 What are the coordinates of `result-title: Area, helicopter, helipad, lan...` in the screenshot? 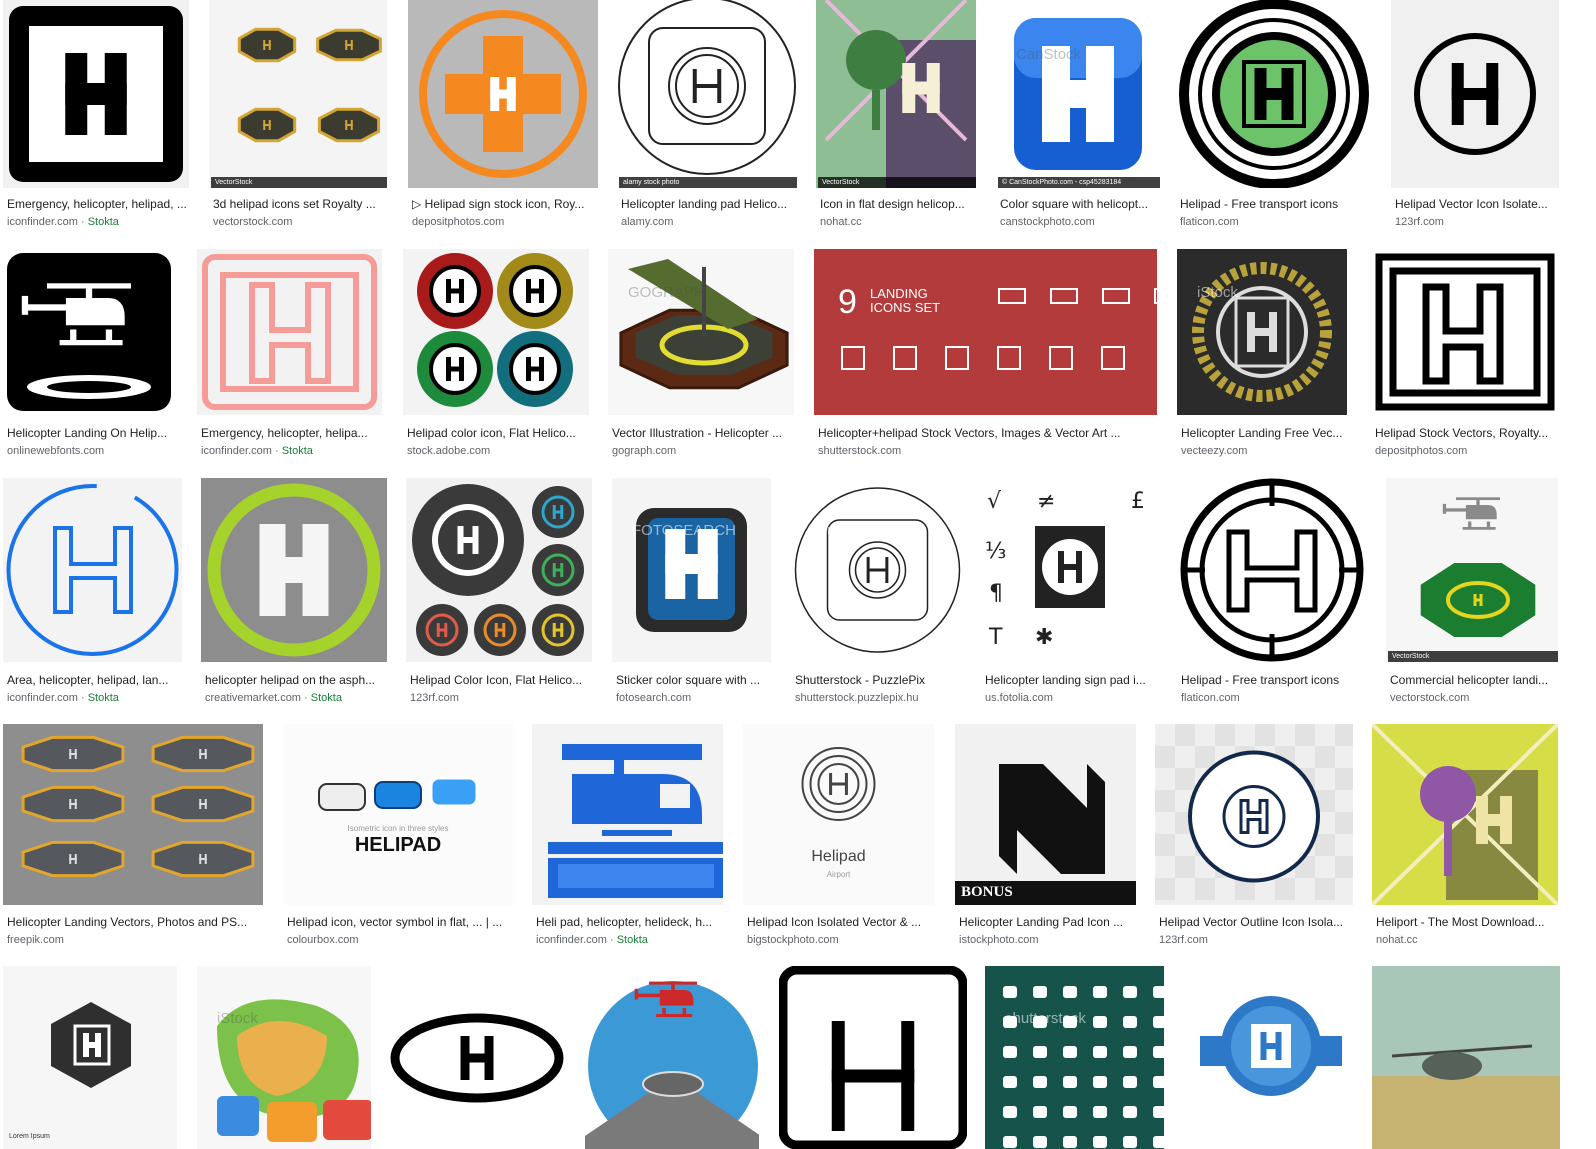 It's located at (93, 680).